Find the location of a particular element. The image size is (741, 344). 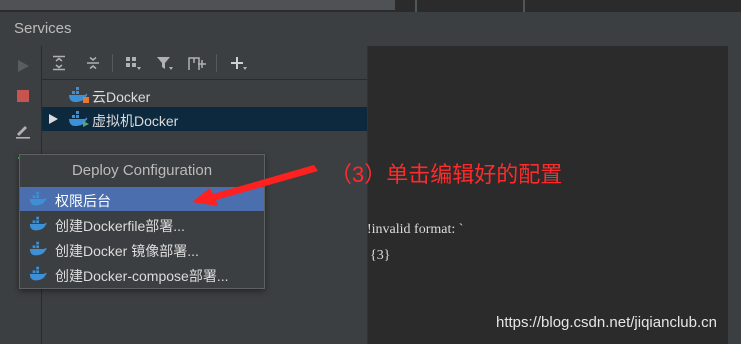

console-line: !invalid format: ` is located at coordinates (415, 229).